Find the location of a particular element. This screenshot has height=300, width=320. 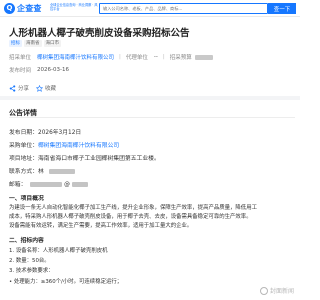

page-title: 人形机器人椰子破壳削皮设备采购招标公告 is located at coordinates (99, 33).